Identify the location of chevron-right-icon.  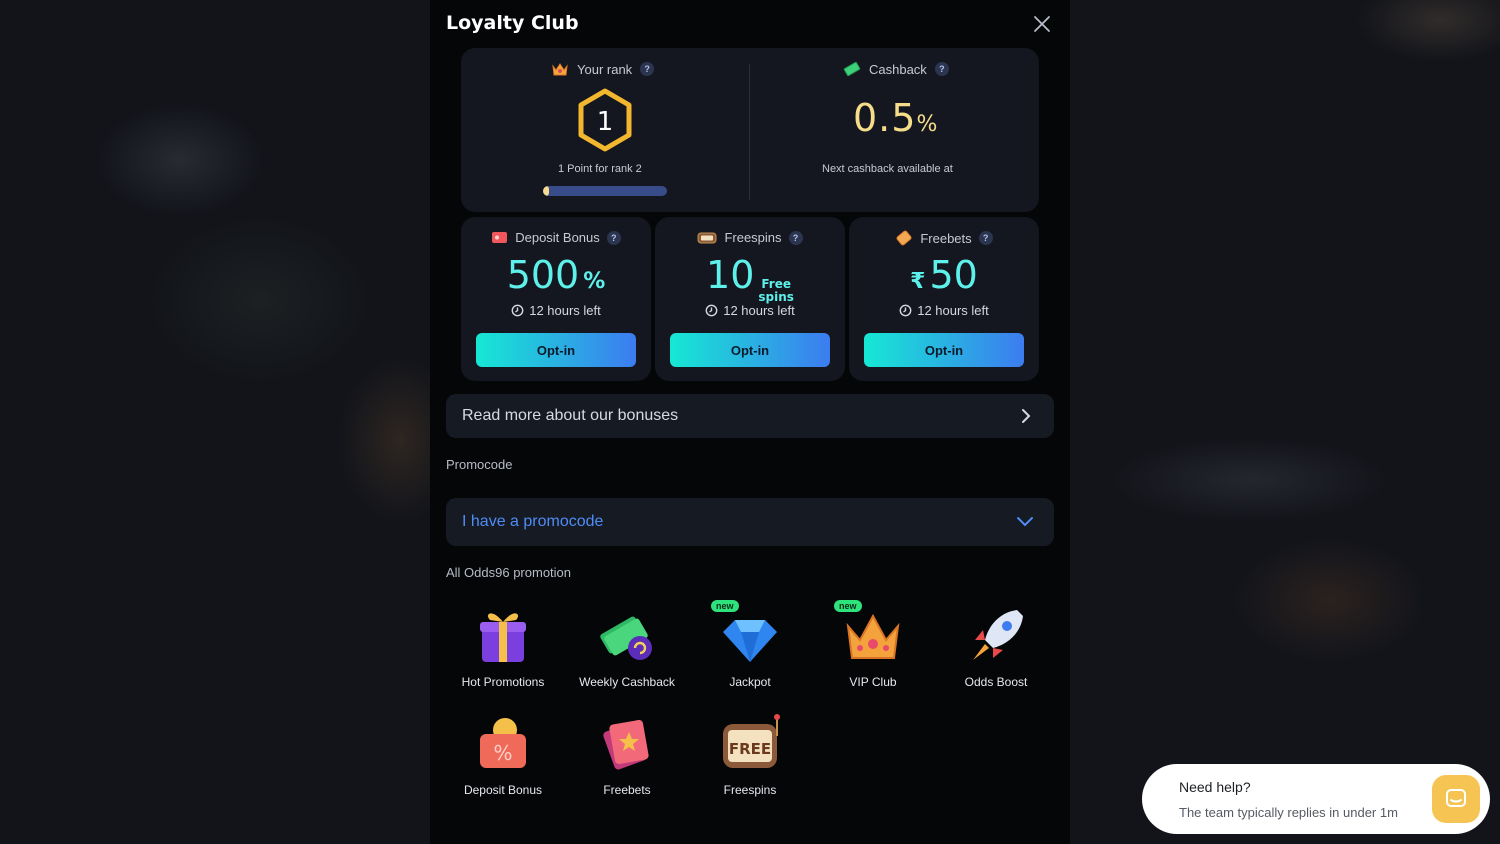
(1026, 416).